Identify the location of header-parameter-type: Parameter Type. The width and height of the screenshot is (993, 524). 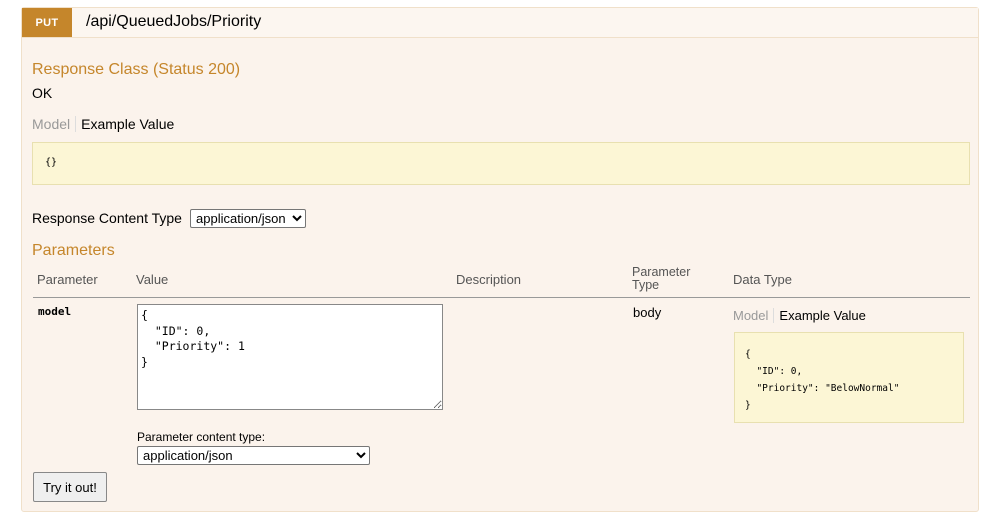
(661, 279).